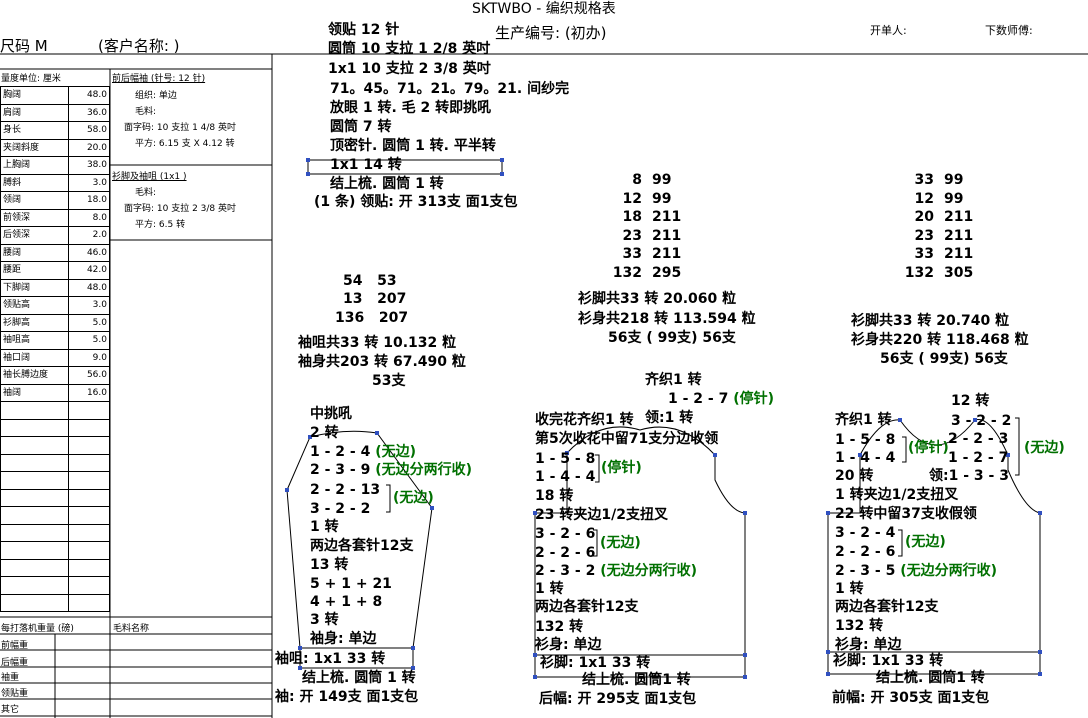 The image size is (1088, 718). What do you see at coordinates (331, 414) in the screenshot?
I see `sleeve-top: 中挑吼` at bounding box center [331, 414].